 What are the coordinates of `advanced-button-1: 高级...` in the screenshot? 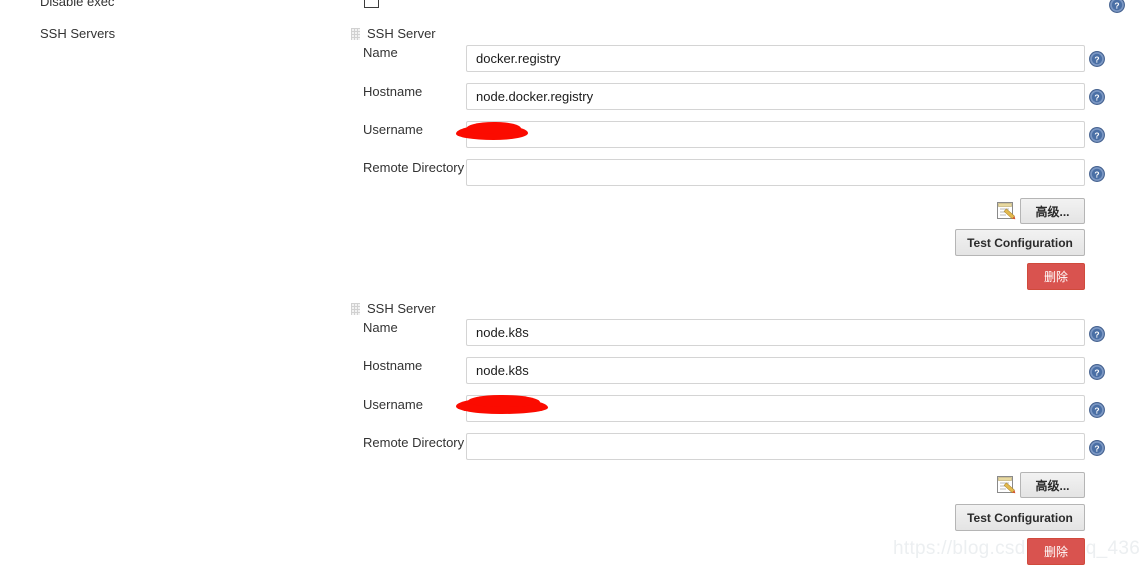 It's located at (1052, 211).